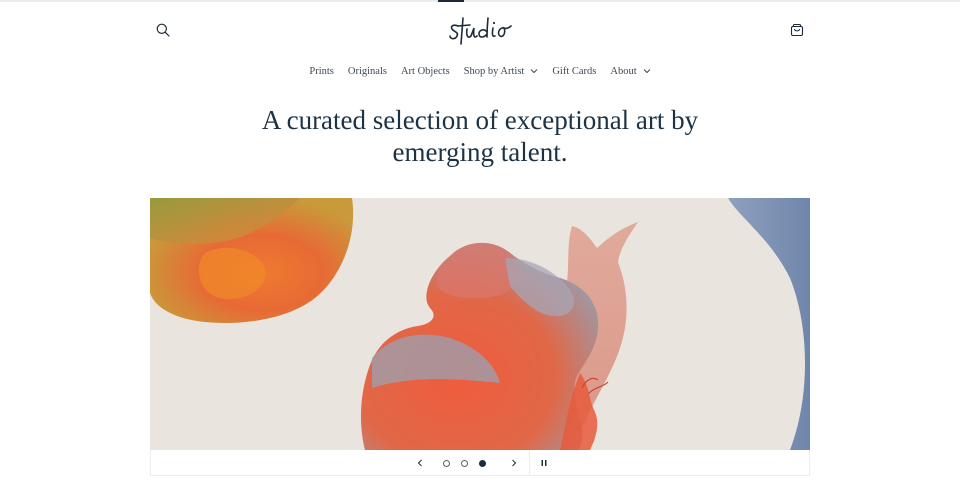 This screenshot has height=490, width=960. I want to click on slide-dots, so click(464, 463).